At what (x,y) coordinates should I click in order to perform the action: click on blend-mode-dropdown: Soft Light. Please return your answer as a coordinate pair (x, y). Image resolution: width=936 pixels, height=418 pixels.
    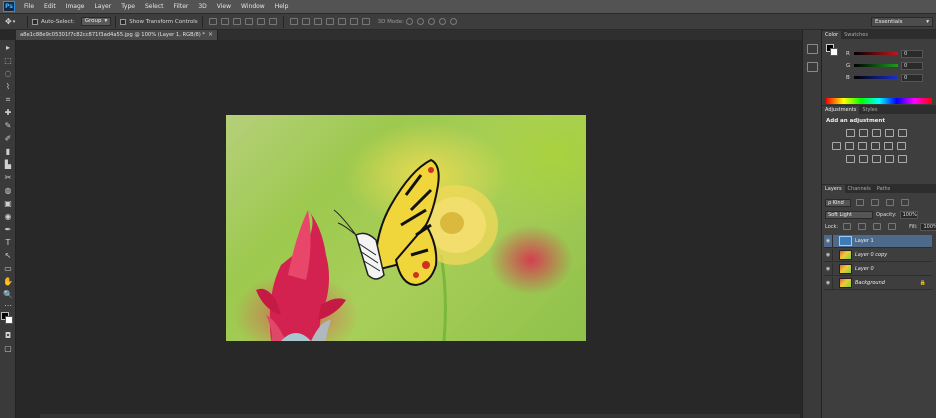
    Looking at the image, I should click on (849, 214).